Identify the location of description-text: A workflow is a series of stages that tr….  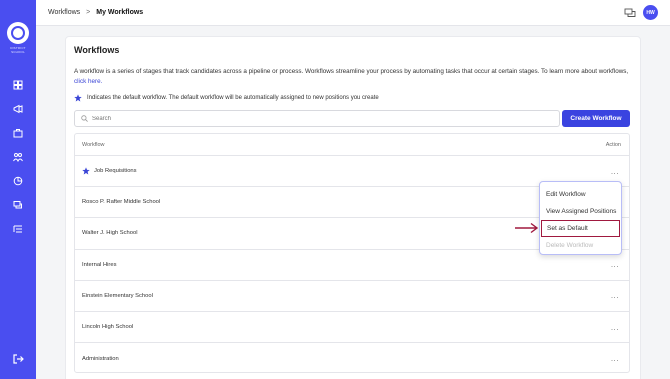
(351, 71).